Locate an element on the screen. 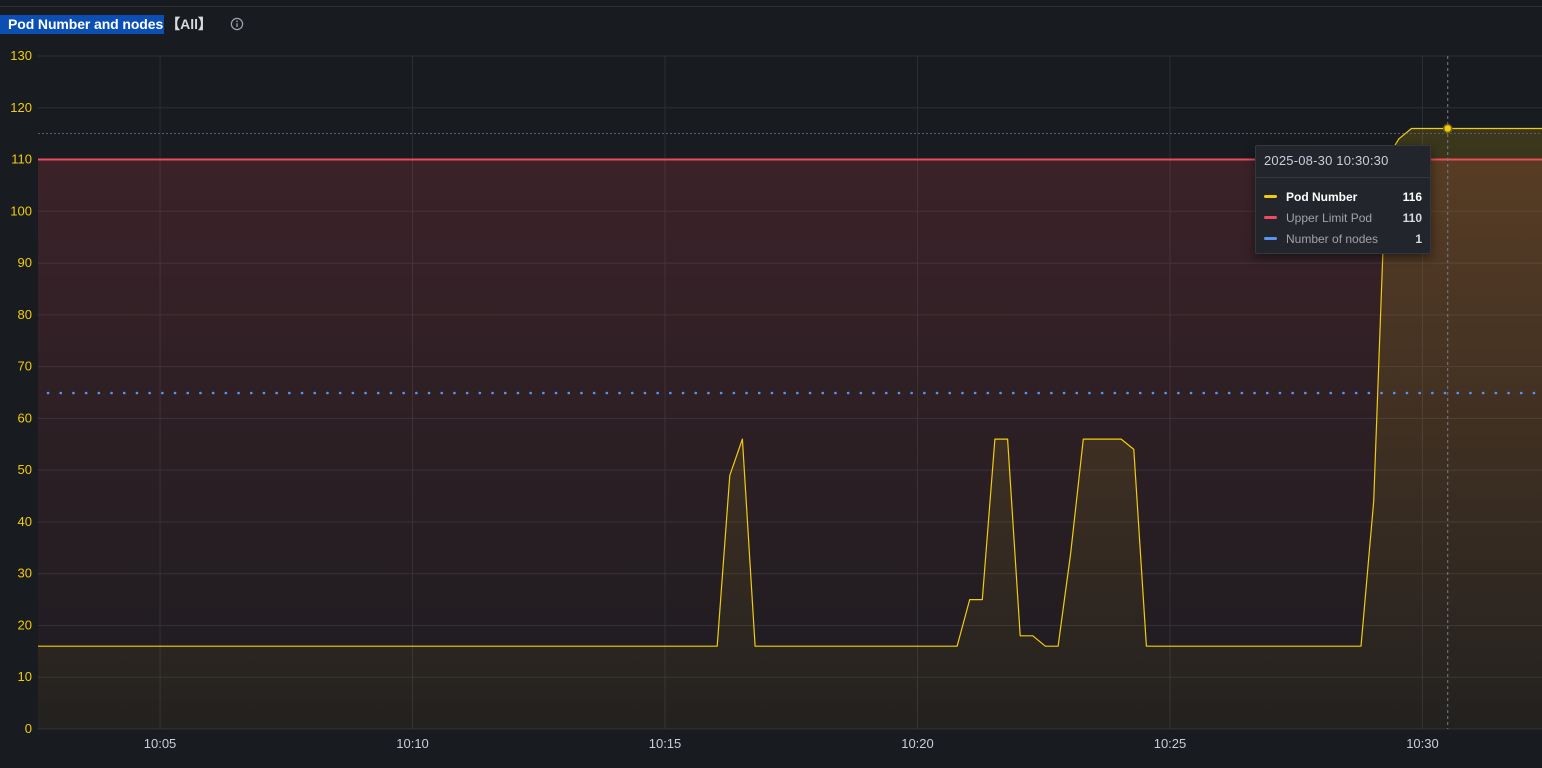 This screenshot has height=768, width=1542. y-tick-label: 110 is located at coordinates (21, 159).